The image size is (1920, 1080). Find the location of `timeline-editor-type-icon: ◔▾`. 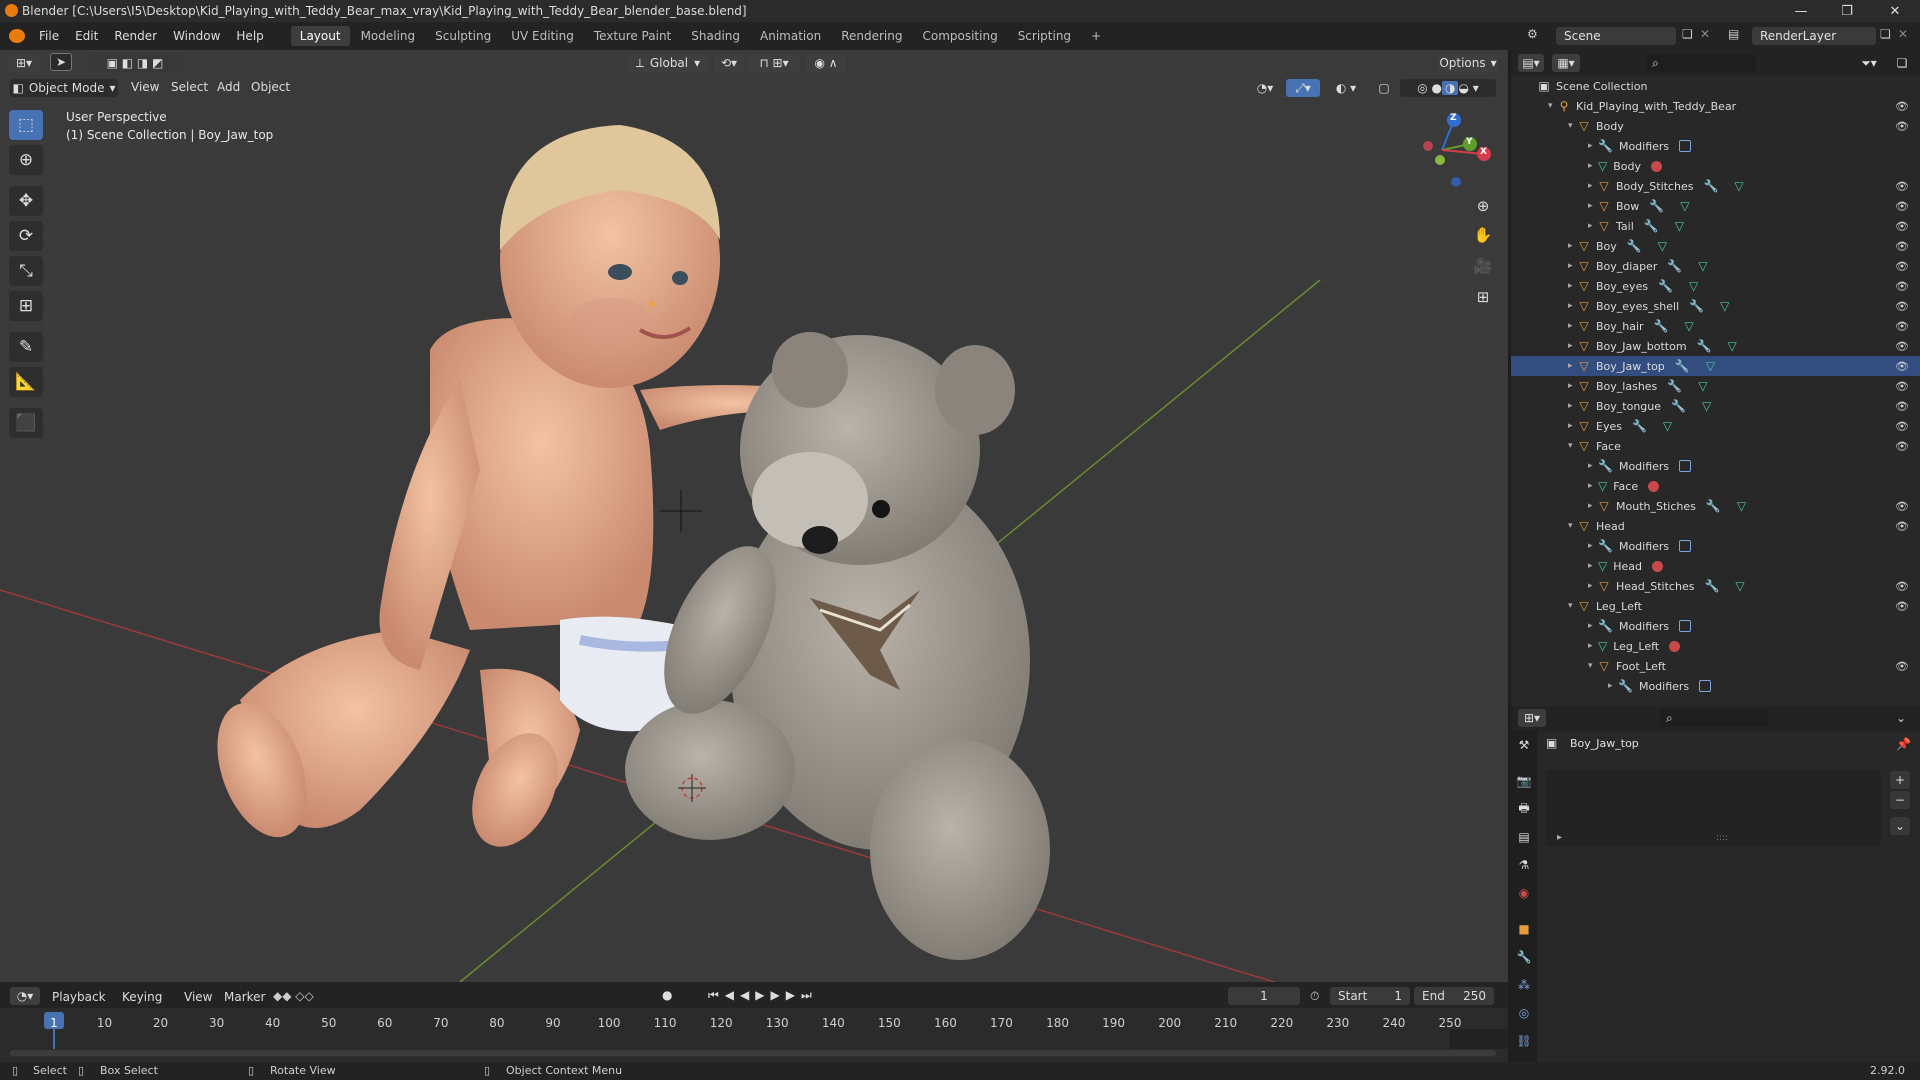

timeline-editor-type-icon: ◔▾ is located at coordinates (25, 996).